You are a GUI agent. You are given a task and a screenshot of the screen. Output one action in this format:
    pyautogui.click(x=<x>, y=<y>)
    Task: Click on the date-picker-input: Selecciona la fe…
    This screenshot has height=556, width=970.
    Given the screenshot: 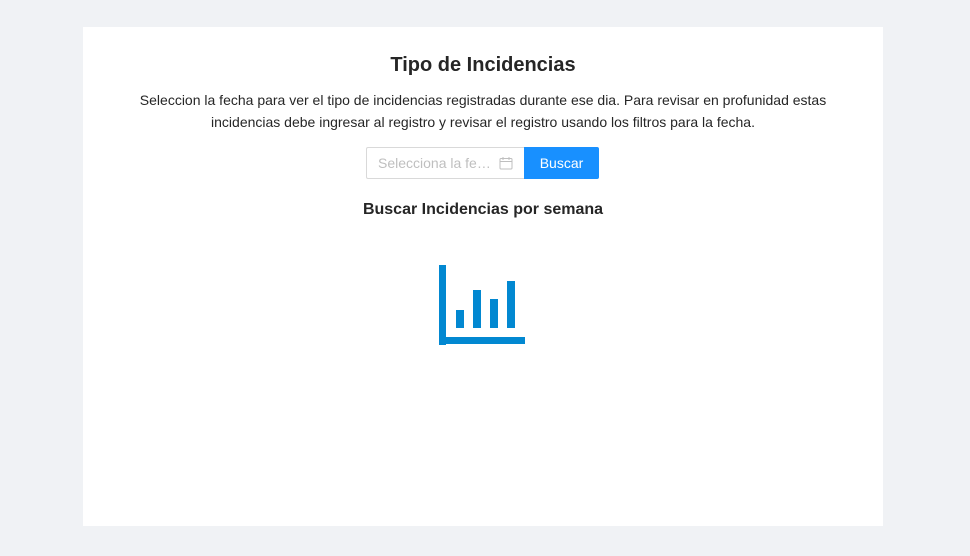 What is the action you would take?
    pyautogui.click(x=445, y=163)
    